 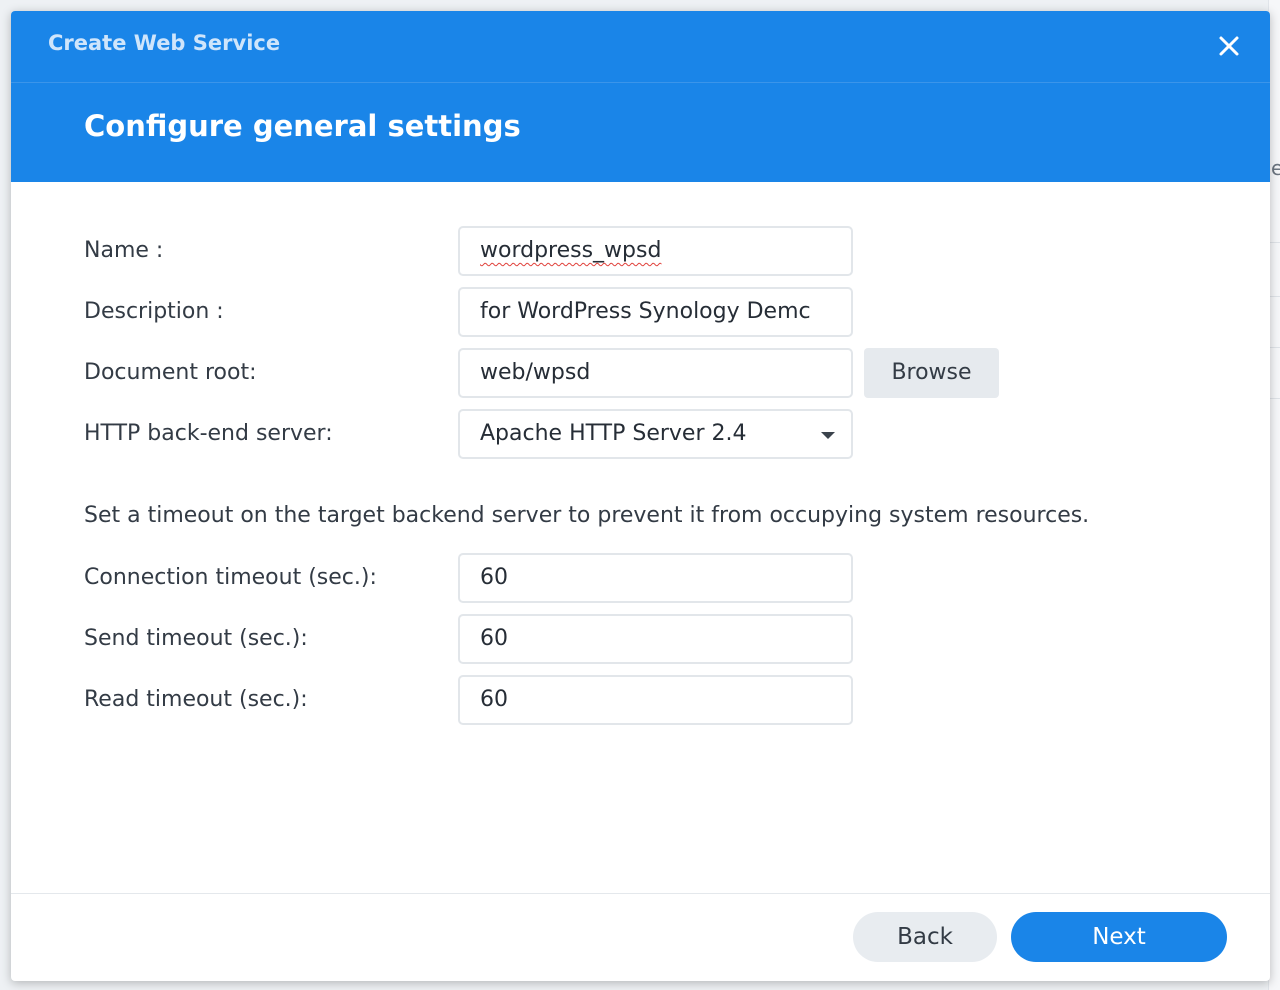 I want to click on name-value: wordpress_wpsd, so click(x=571, y=250).